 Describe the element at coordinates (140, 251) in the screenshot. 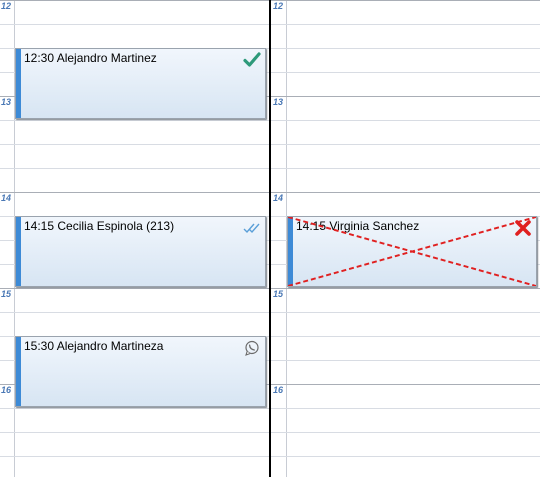

I see `appointment-card: 14:15 Cecilia Espinola (213)` at that location.